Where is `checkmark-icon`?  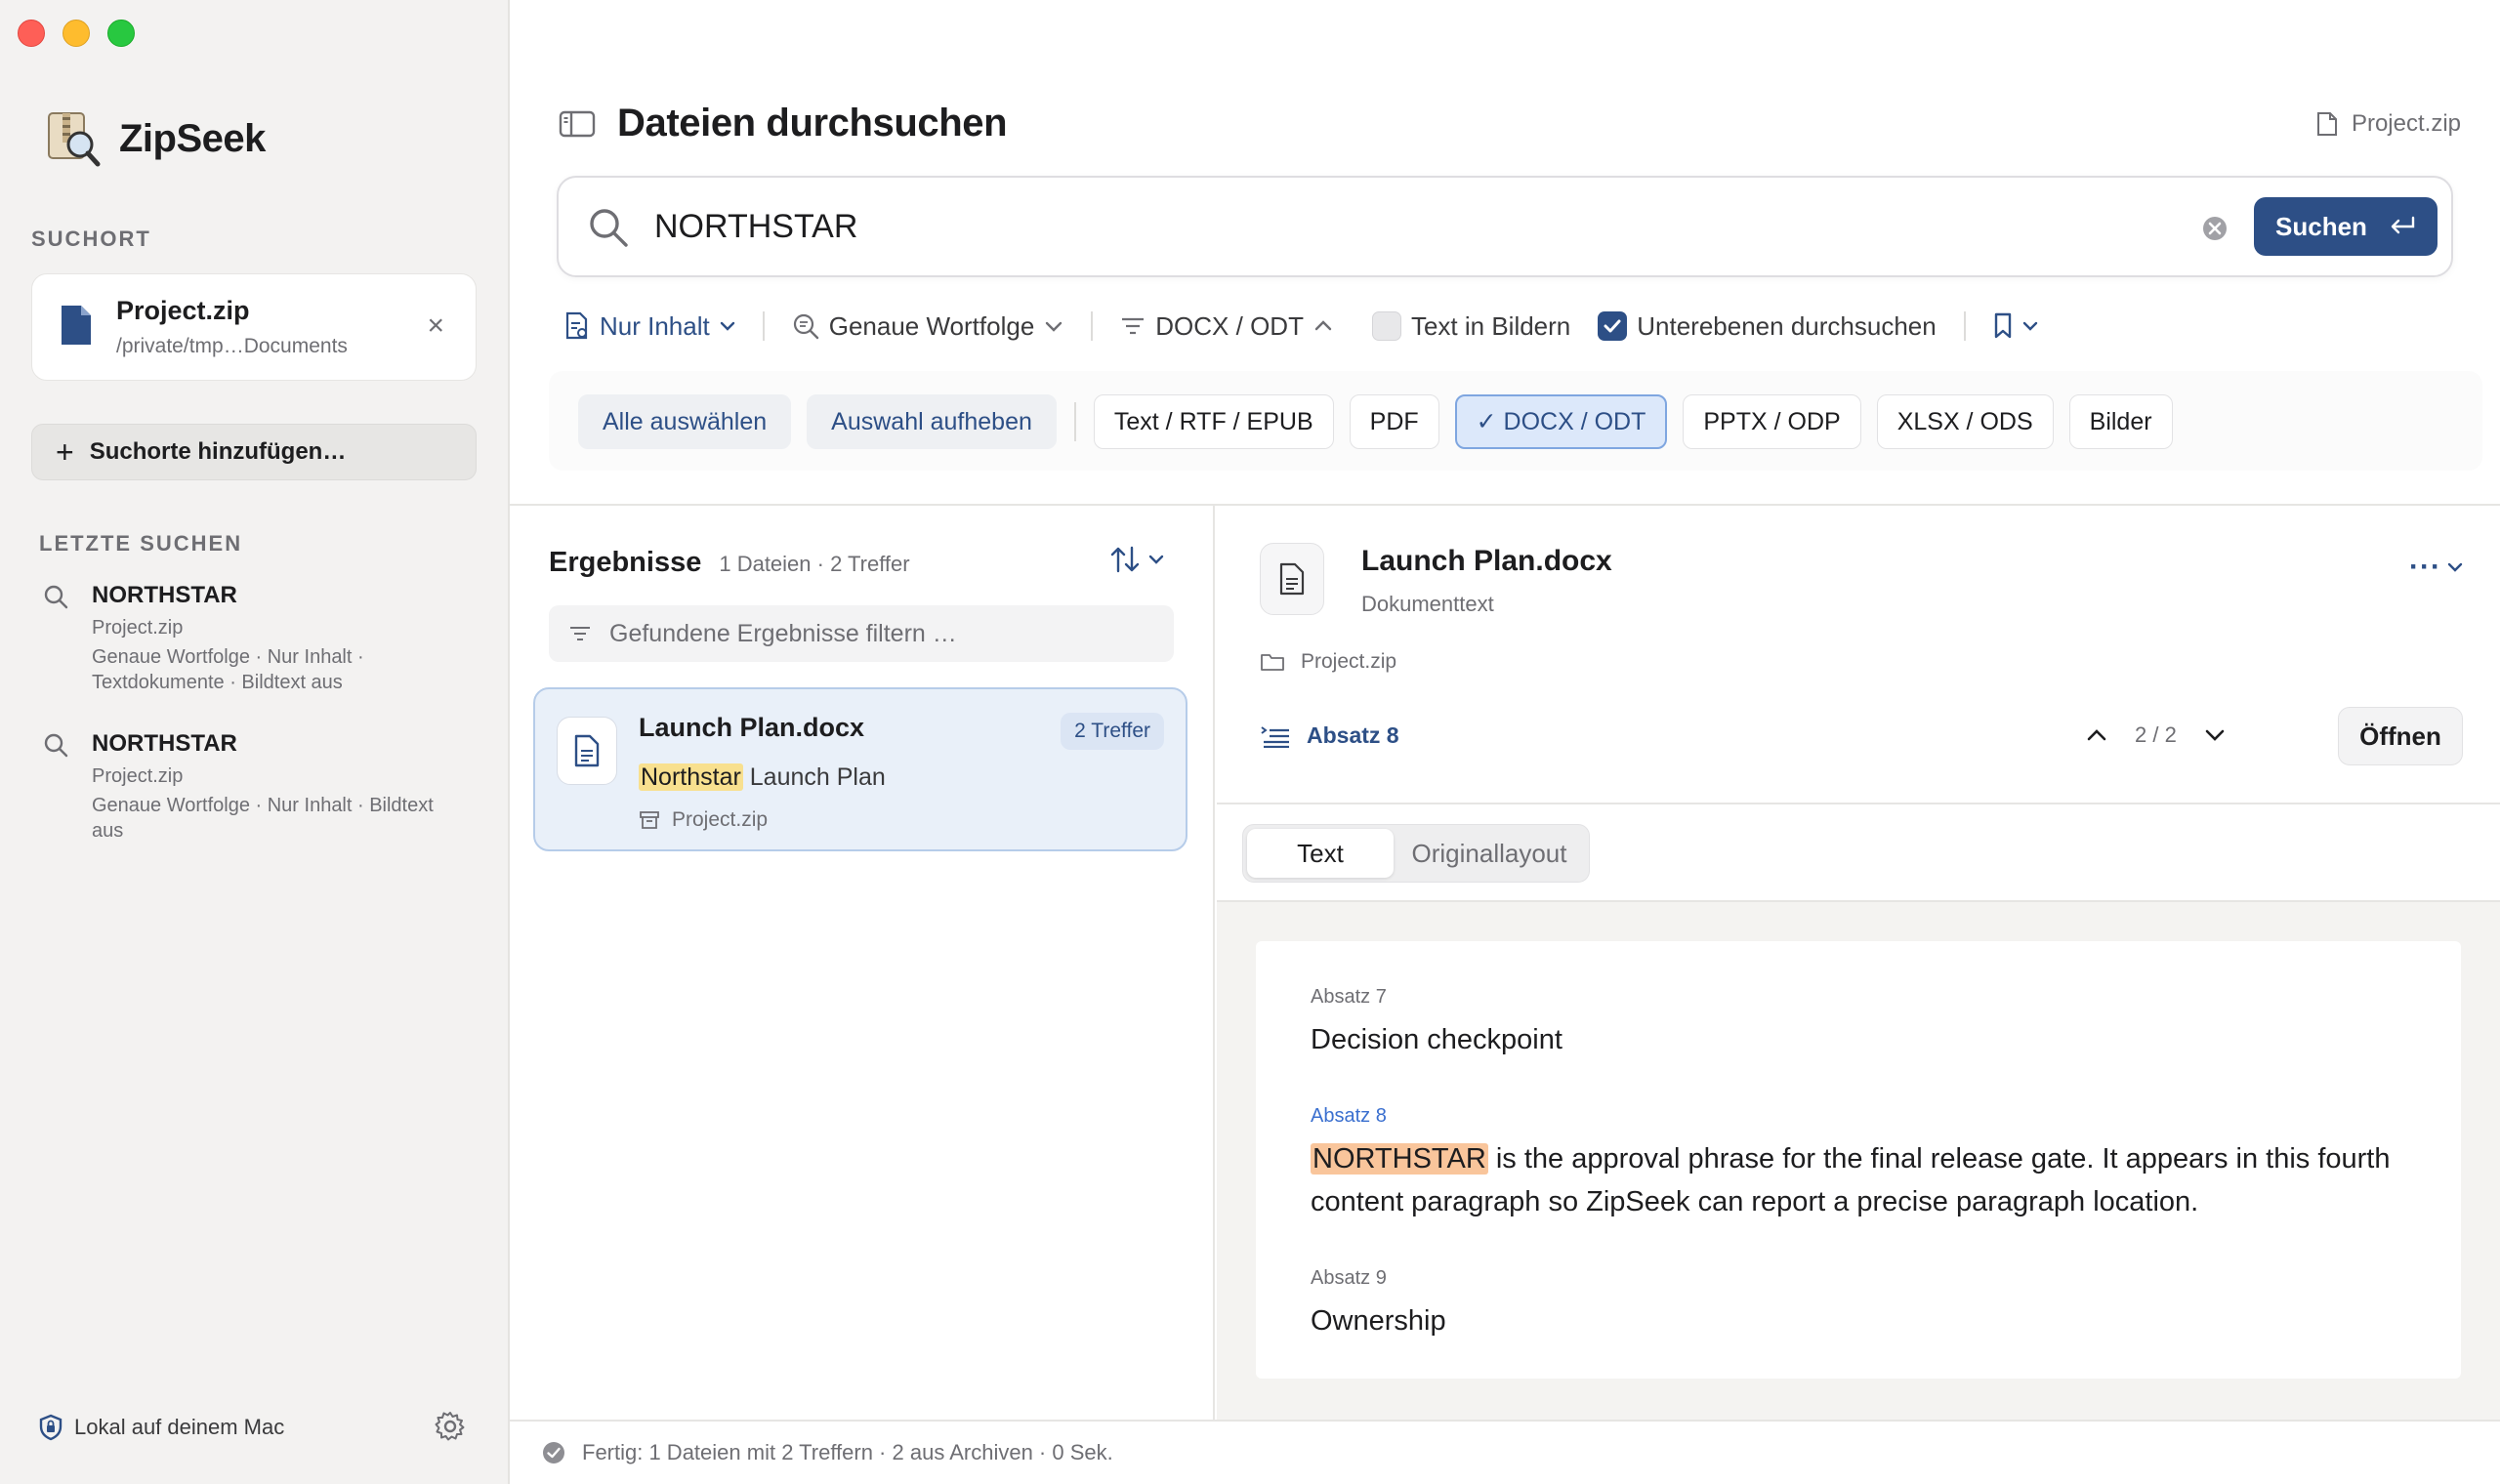 checkmark-icon is located at coordinates (1612, 326).